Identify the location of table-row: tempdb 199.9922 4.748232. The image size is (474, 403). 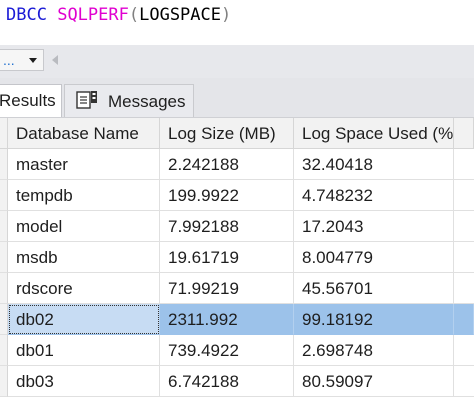
(237, 195).